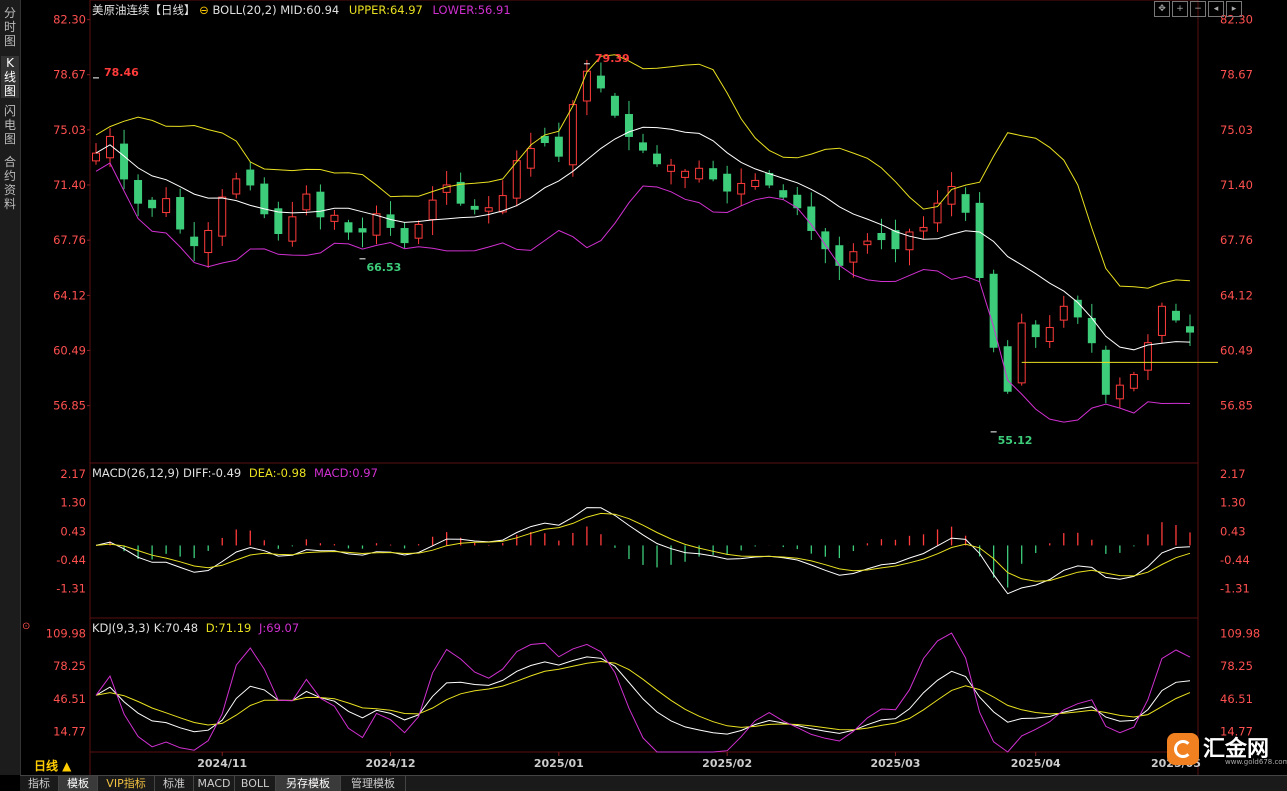 The width and height of the screenshot is (1287, 791). I want to click on left-icon: ◂, so click(1216, 9).